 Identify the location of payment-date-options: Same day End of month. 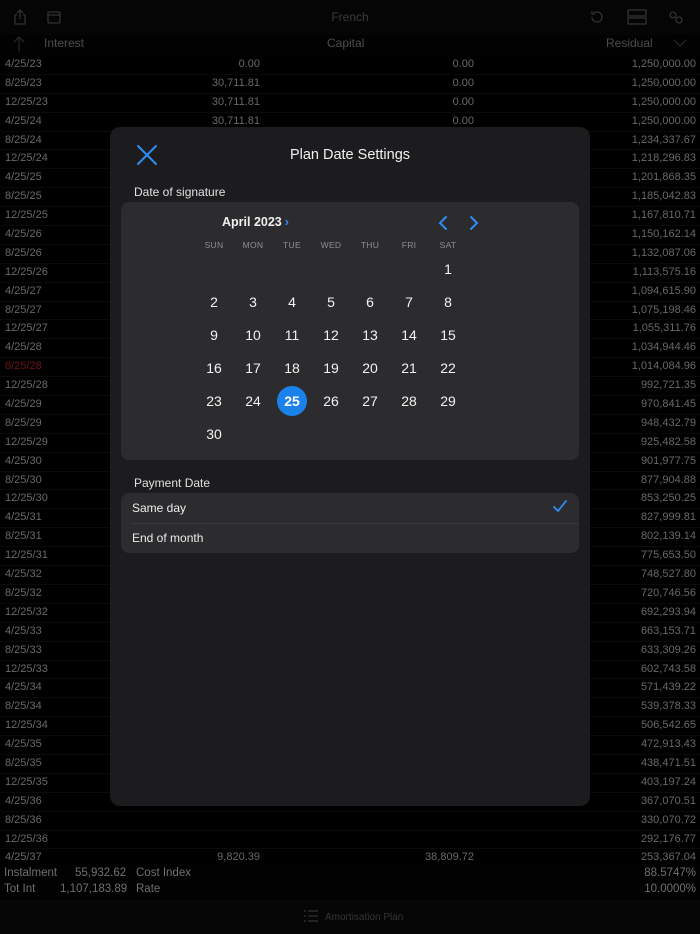
(350, 523).